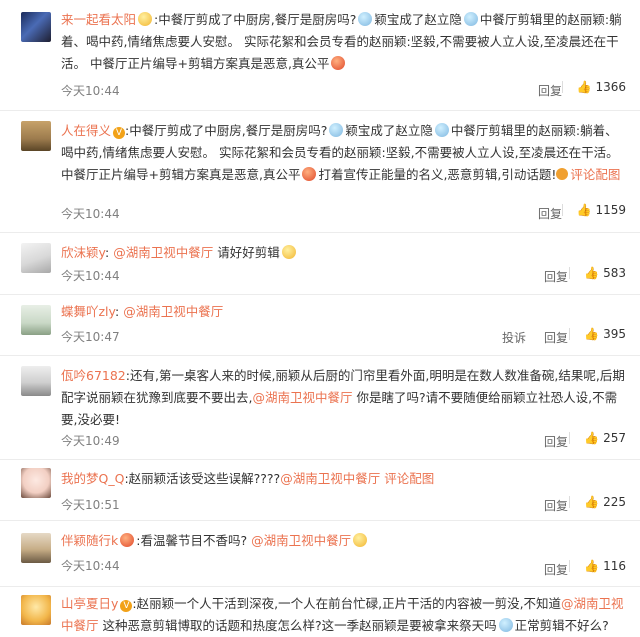 This screenshot has height=637, width=640. What do you see at coordinates (562, 174) in the screenshot?
I see `image-icon` at bounding box center [562, 174].